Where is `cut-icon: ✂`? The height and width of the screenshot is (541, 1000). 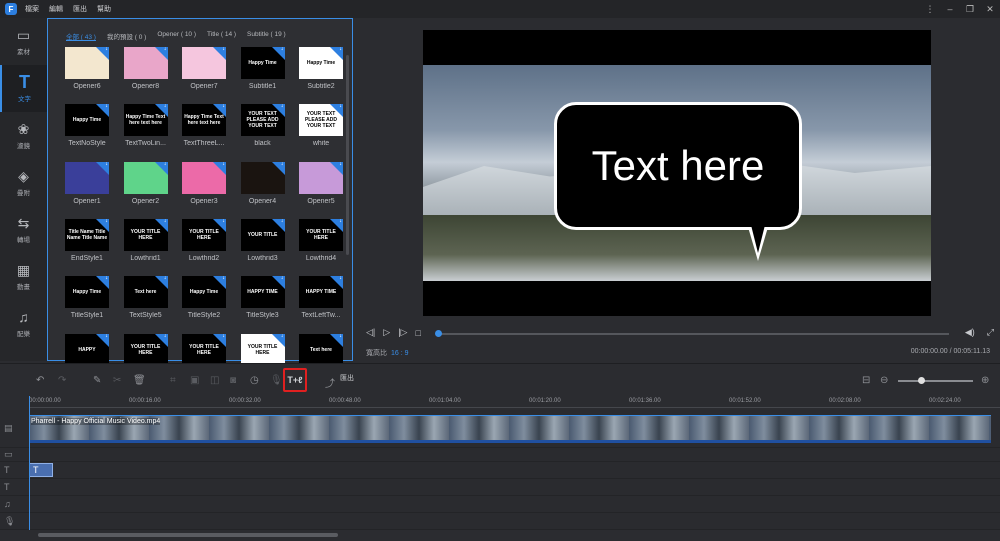
cut-icon: ✂ is located at coordinates (117, 380).